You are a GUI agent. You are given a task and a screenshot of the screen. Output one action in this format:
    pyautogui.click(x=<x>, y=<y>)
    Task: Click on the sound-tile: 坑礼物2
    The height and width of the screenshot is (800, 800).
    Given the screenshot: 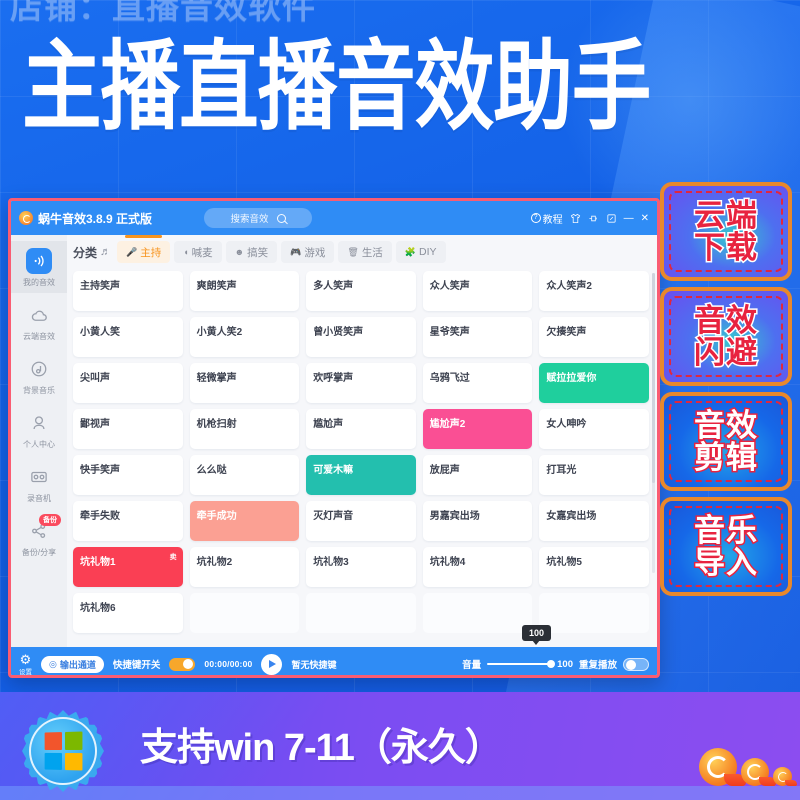 What is the action you would take?
    pyautogui.click(x=244, y=567)
    